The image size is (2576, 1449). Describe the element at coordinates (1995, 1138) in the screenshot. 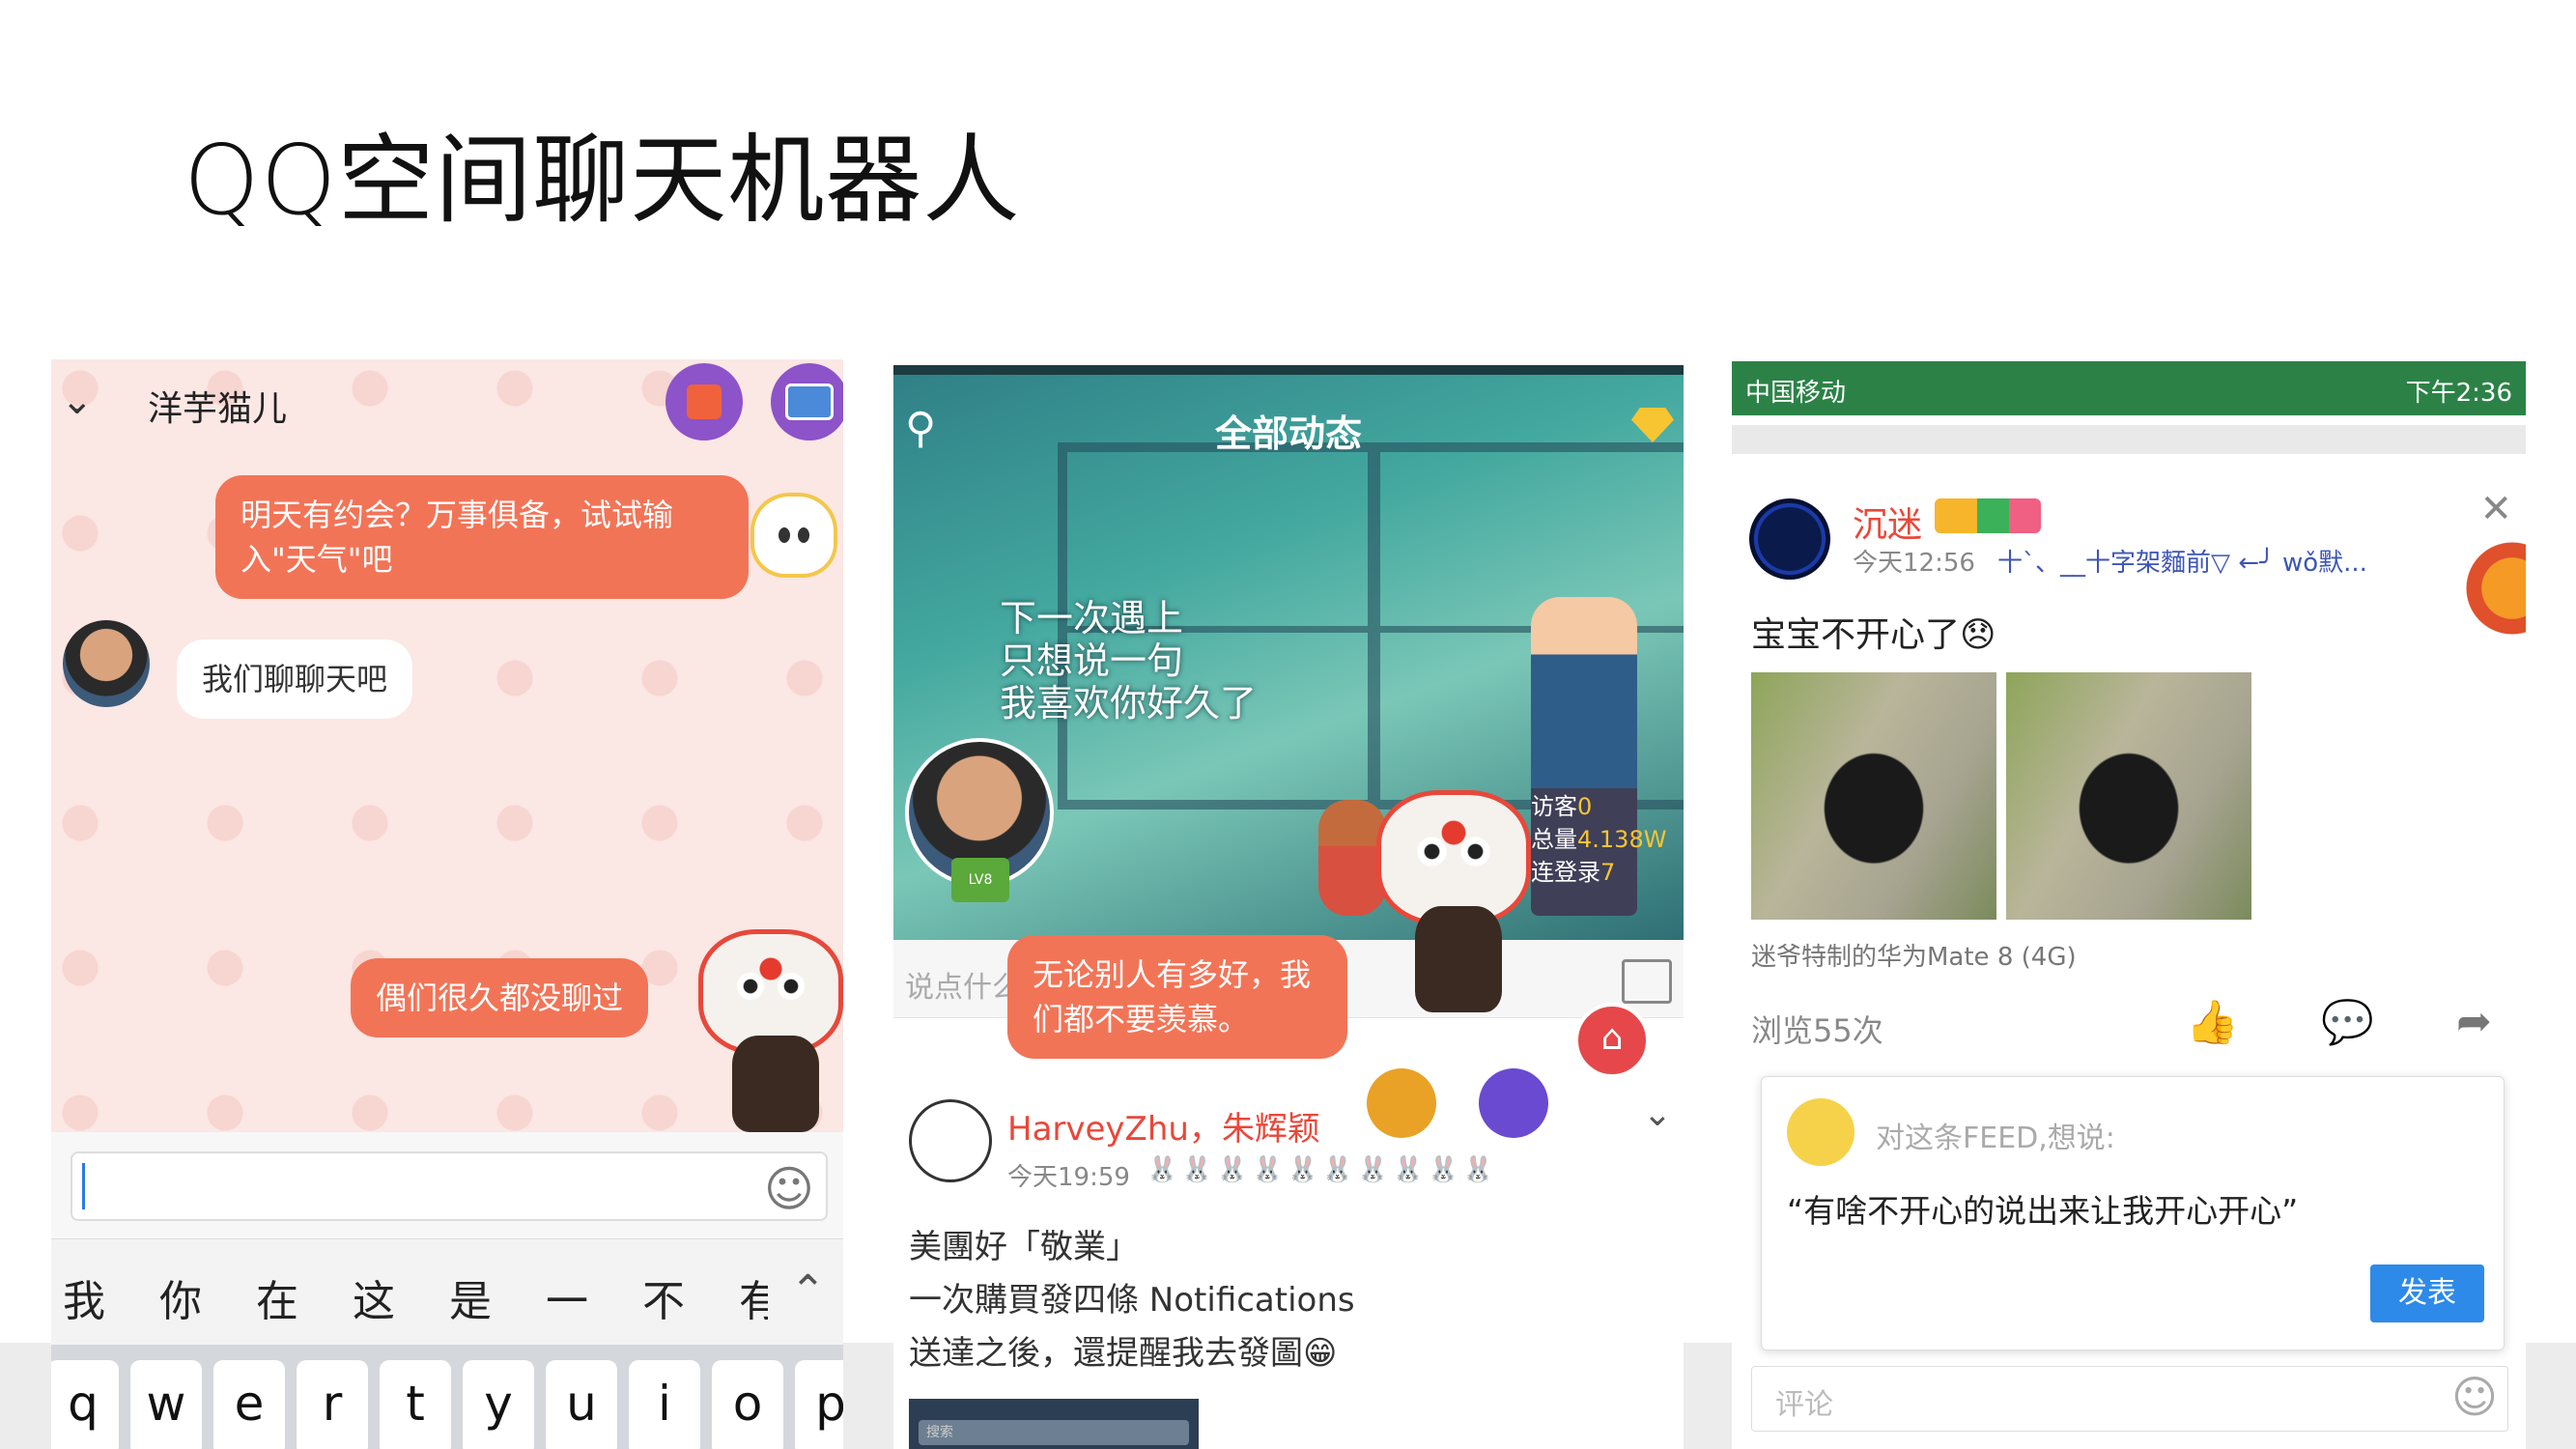

I see `popup-placeholder: 对这条FEED,想说:` at that location.